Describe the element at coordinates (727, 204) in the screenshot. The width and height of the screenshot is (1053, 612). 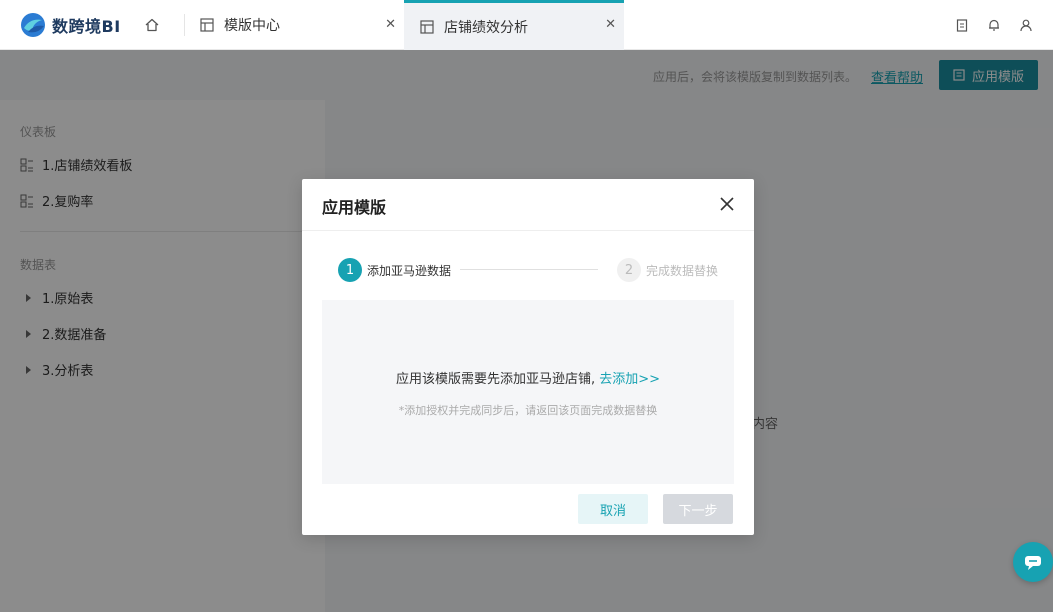
I see `close-icon` at that location.